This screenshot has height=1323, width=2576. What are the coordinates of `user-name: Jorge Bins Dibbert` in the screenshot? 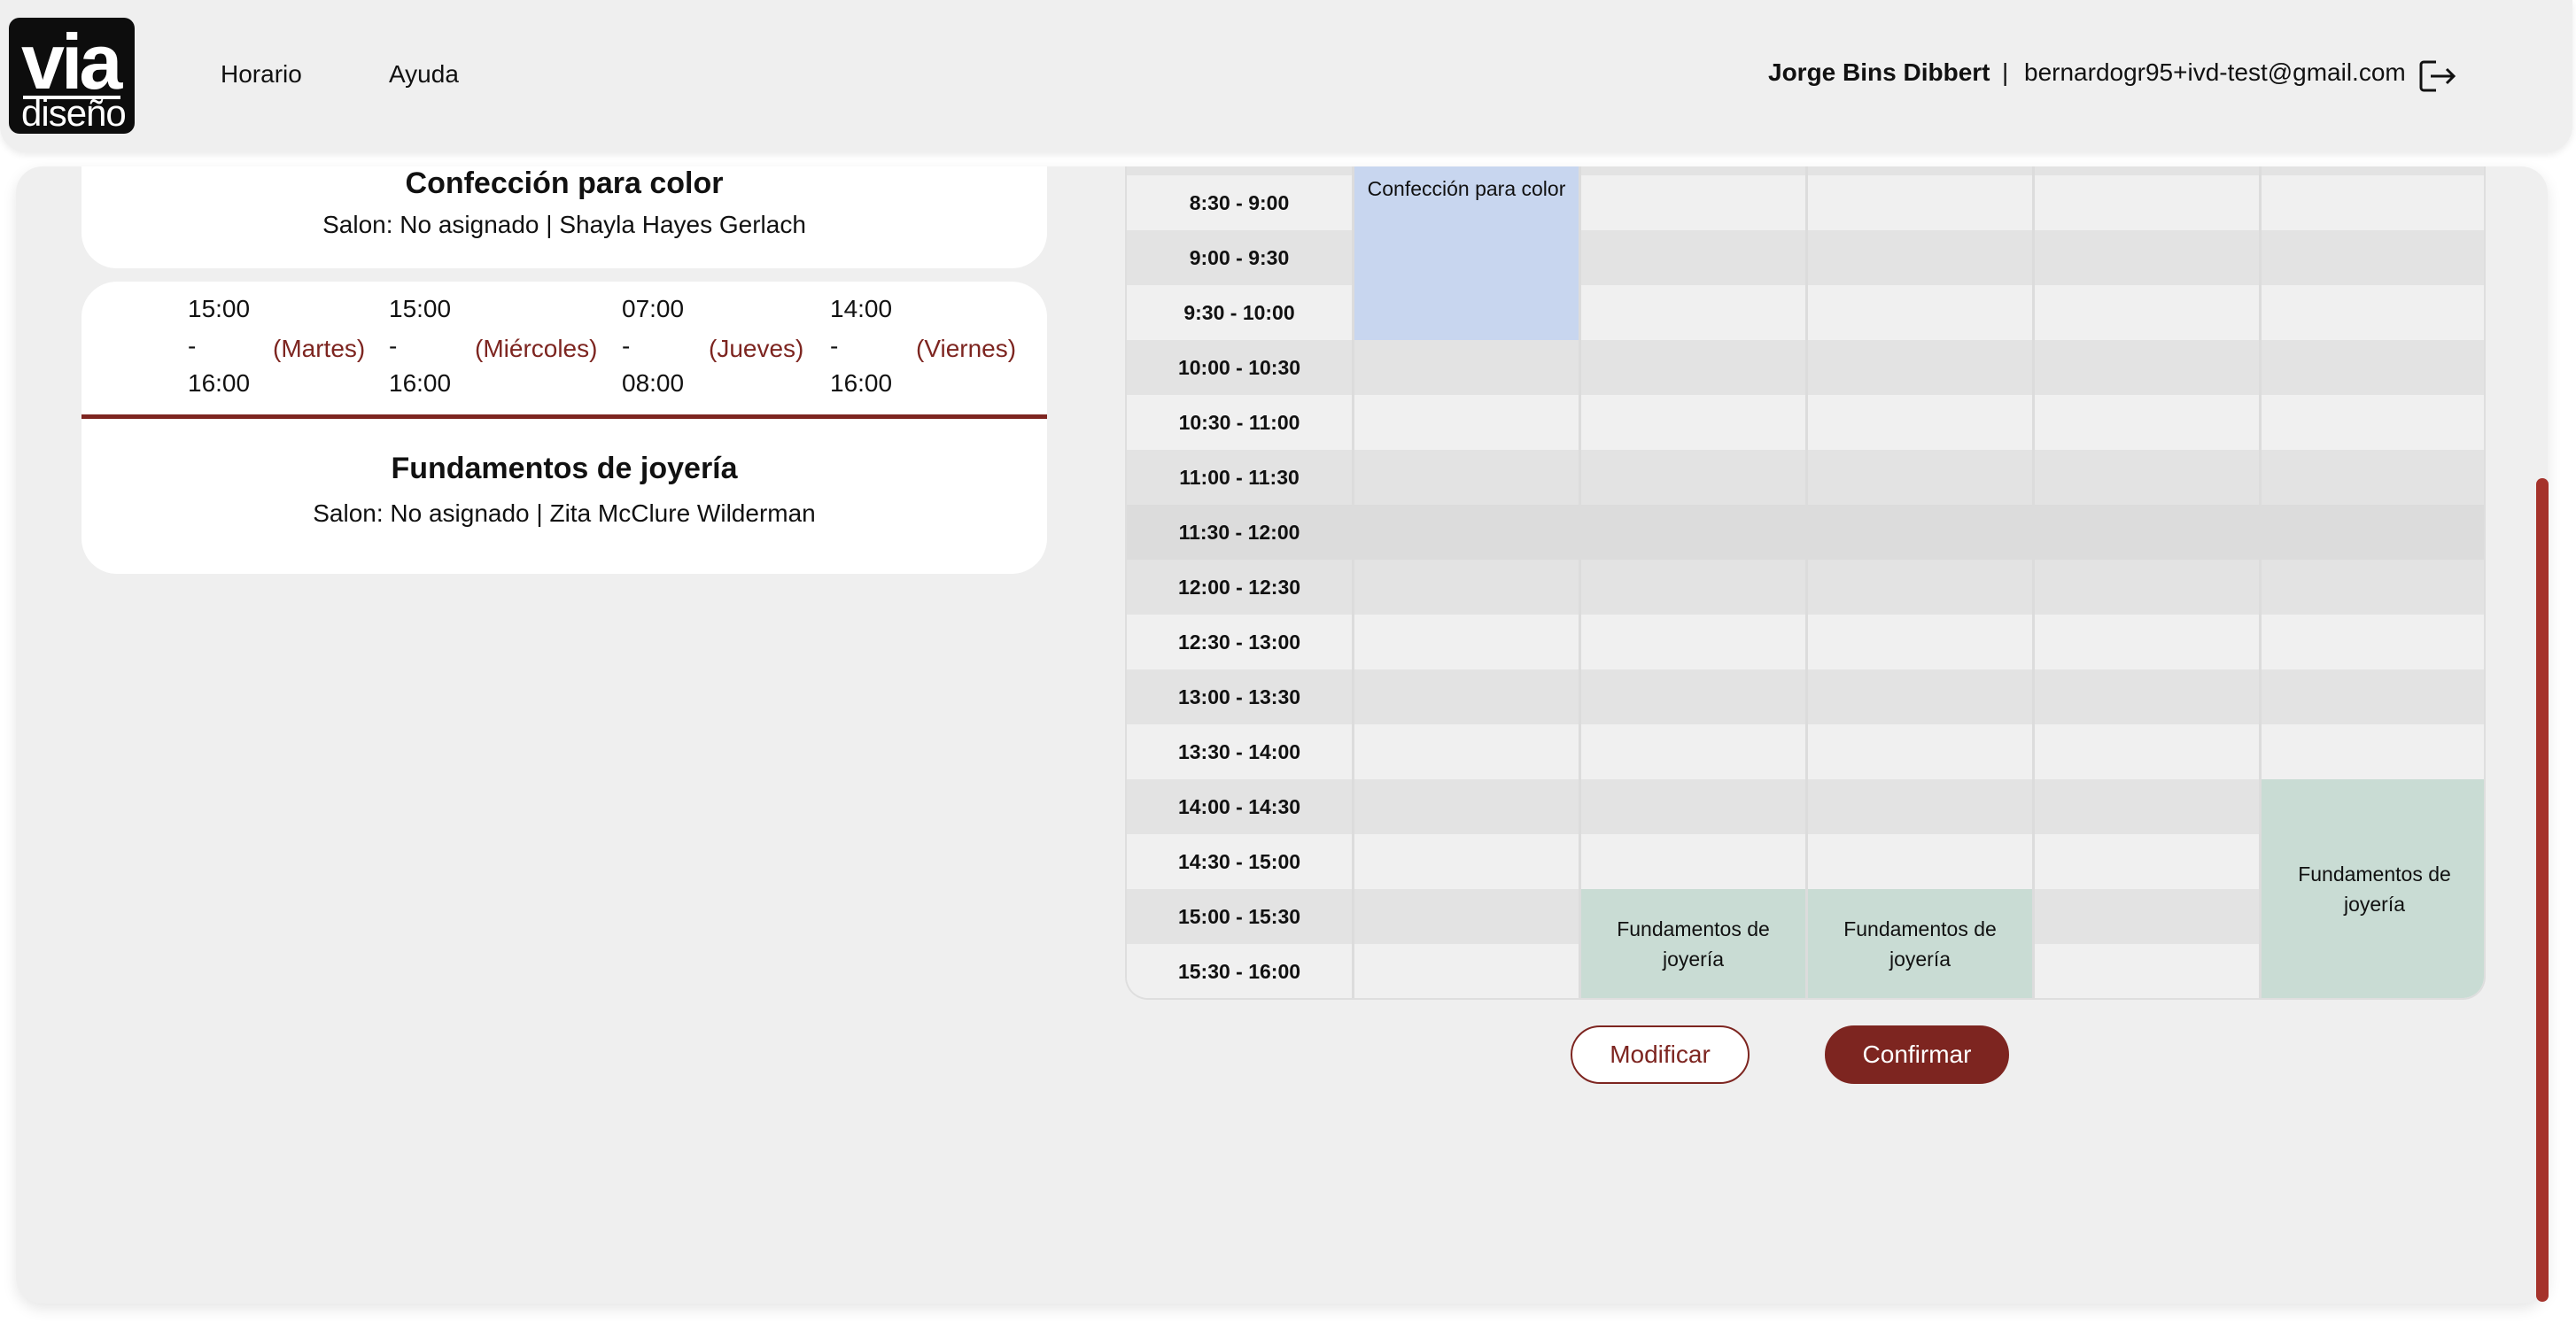 It's located at (1879, 72).